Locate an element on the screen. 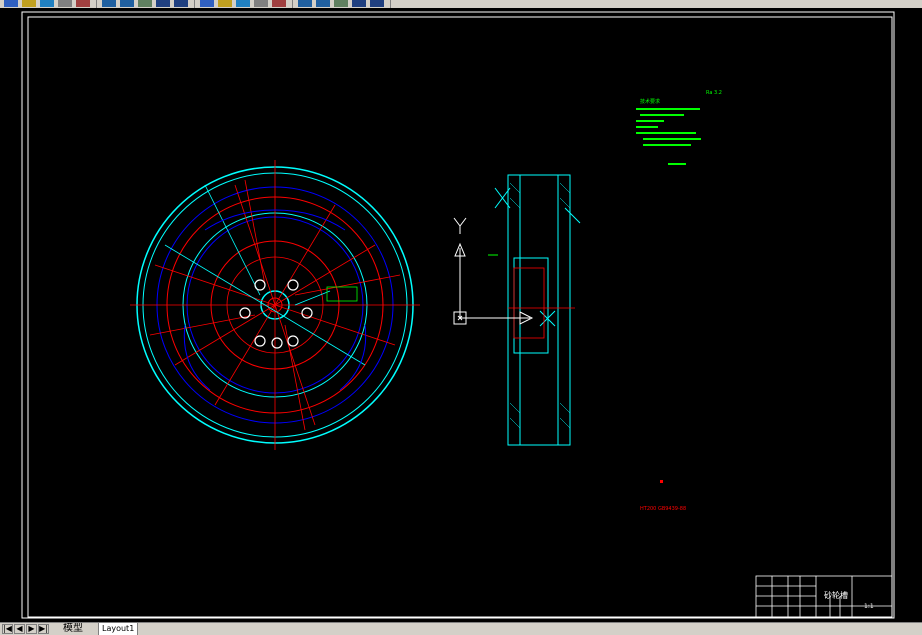 The width and height of the screenshot is (922, 635). tab-model: 模型 is located at coordinates (73, 629).